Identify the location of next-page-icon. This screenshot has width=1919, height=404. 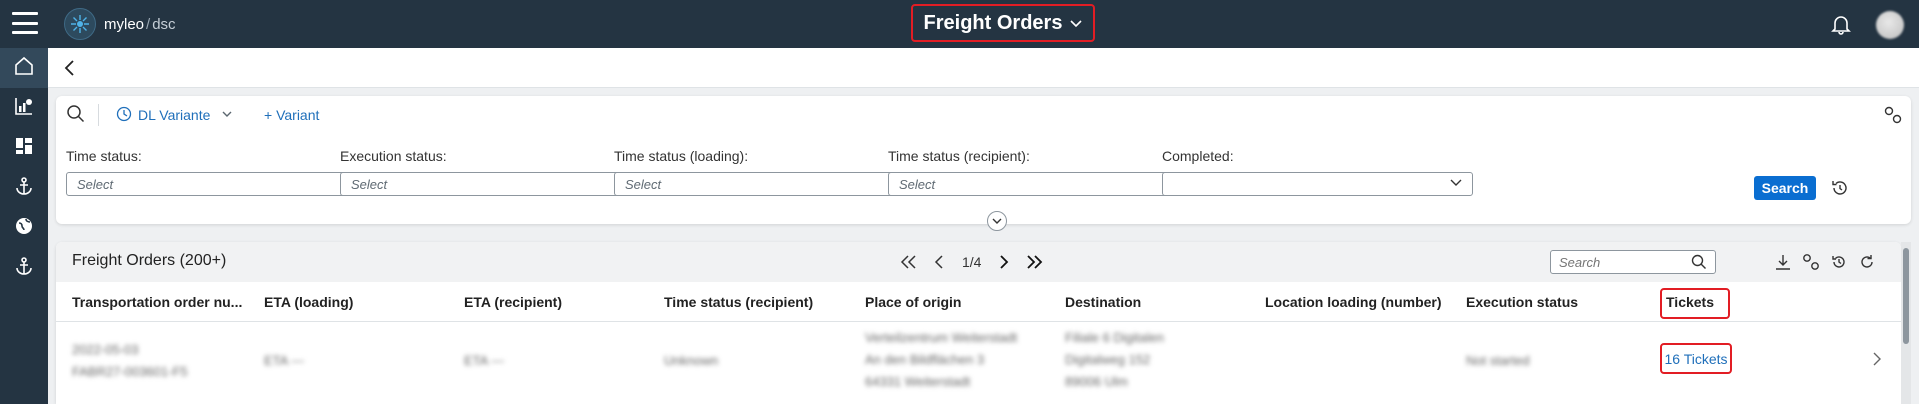
(1004, 262).